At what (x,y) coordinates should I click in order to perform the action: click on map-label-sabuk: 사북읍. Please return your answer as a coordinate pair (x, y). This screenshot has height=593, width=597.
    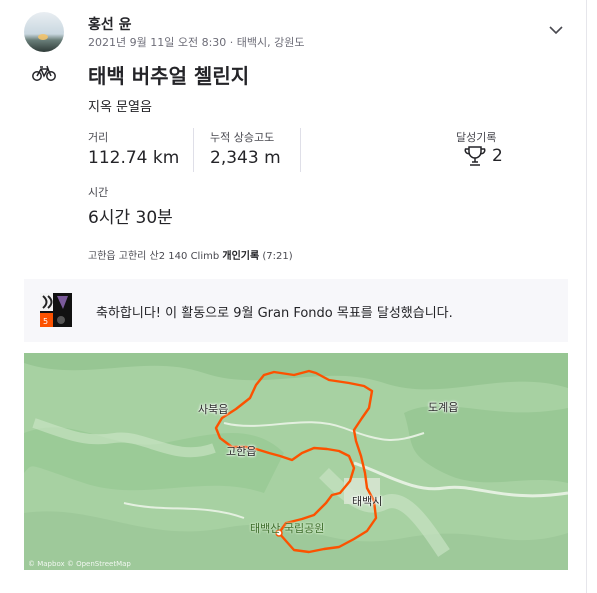
    Looking at the image, I should click on (213, 409).